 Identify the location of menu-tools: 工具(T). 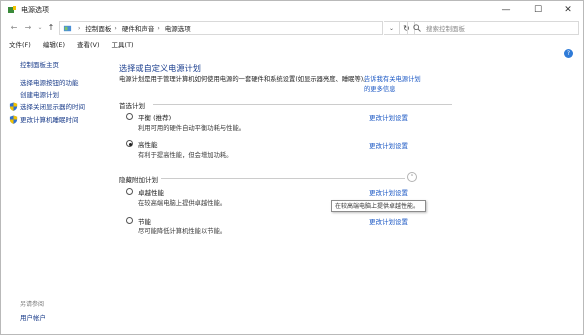
(123, 45).